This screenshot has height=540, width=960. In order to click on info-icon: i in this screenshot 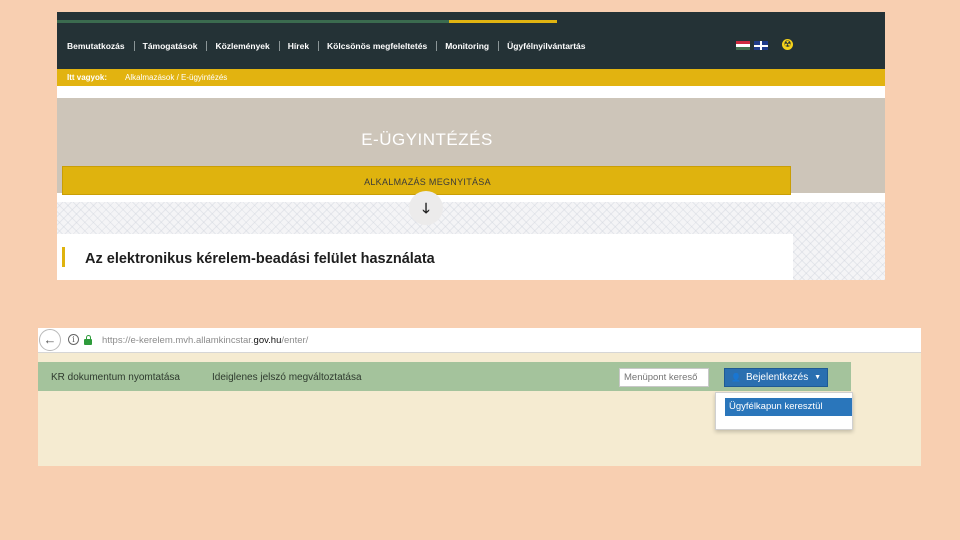, I will do `click(73, 339)`.